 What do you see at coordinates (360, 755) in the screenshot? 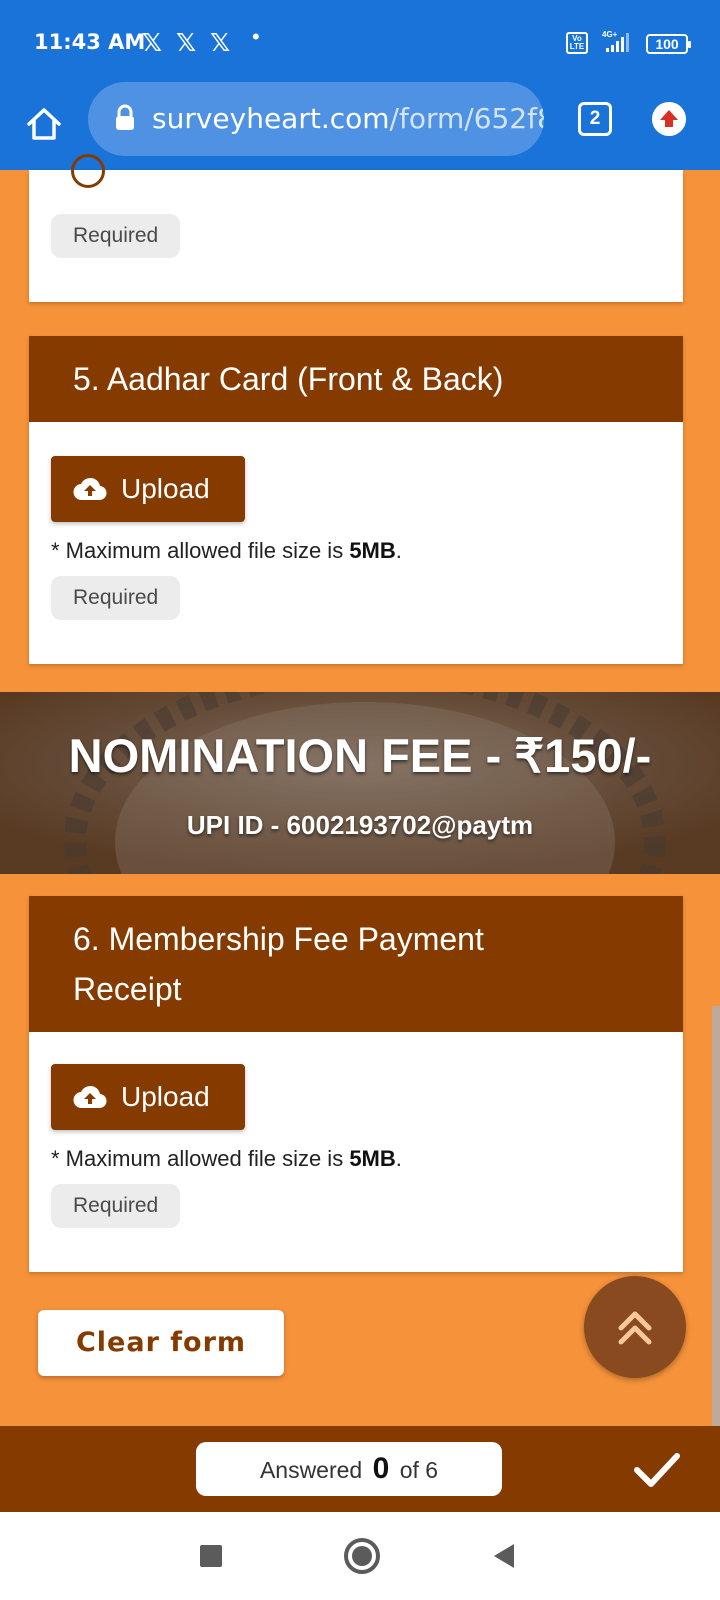
I see `banner-title: NOMINATION FEE - ₹150/-` at bounding box center [360, 755].